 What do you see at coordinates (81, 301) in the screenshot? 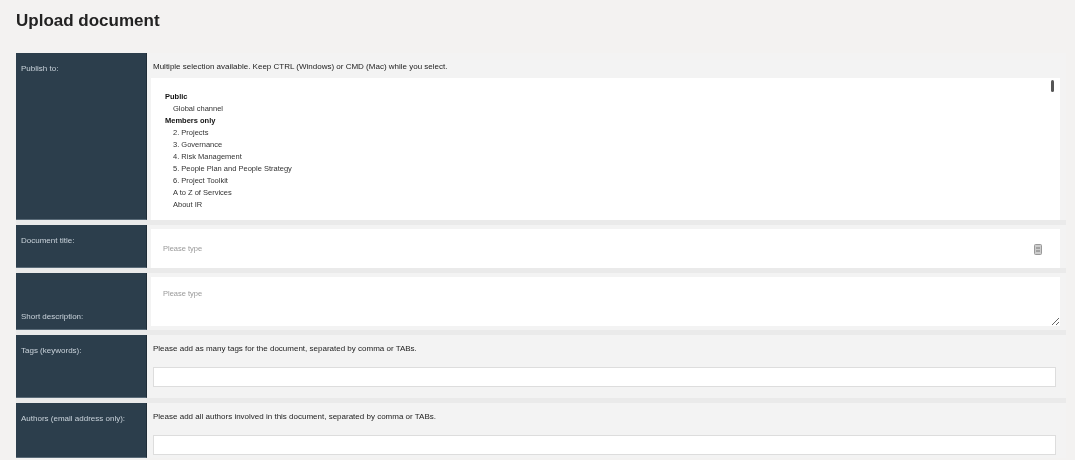
I see `field-label: Short description:` at bounding box center [81, 301].